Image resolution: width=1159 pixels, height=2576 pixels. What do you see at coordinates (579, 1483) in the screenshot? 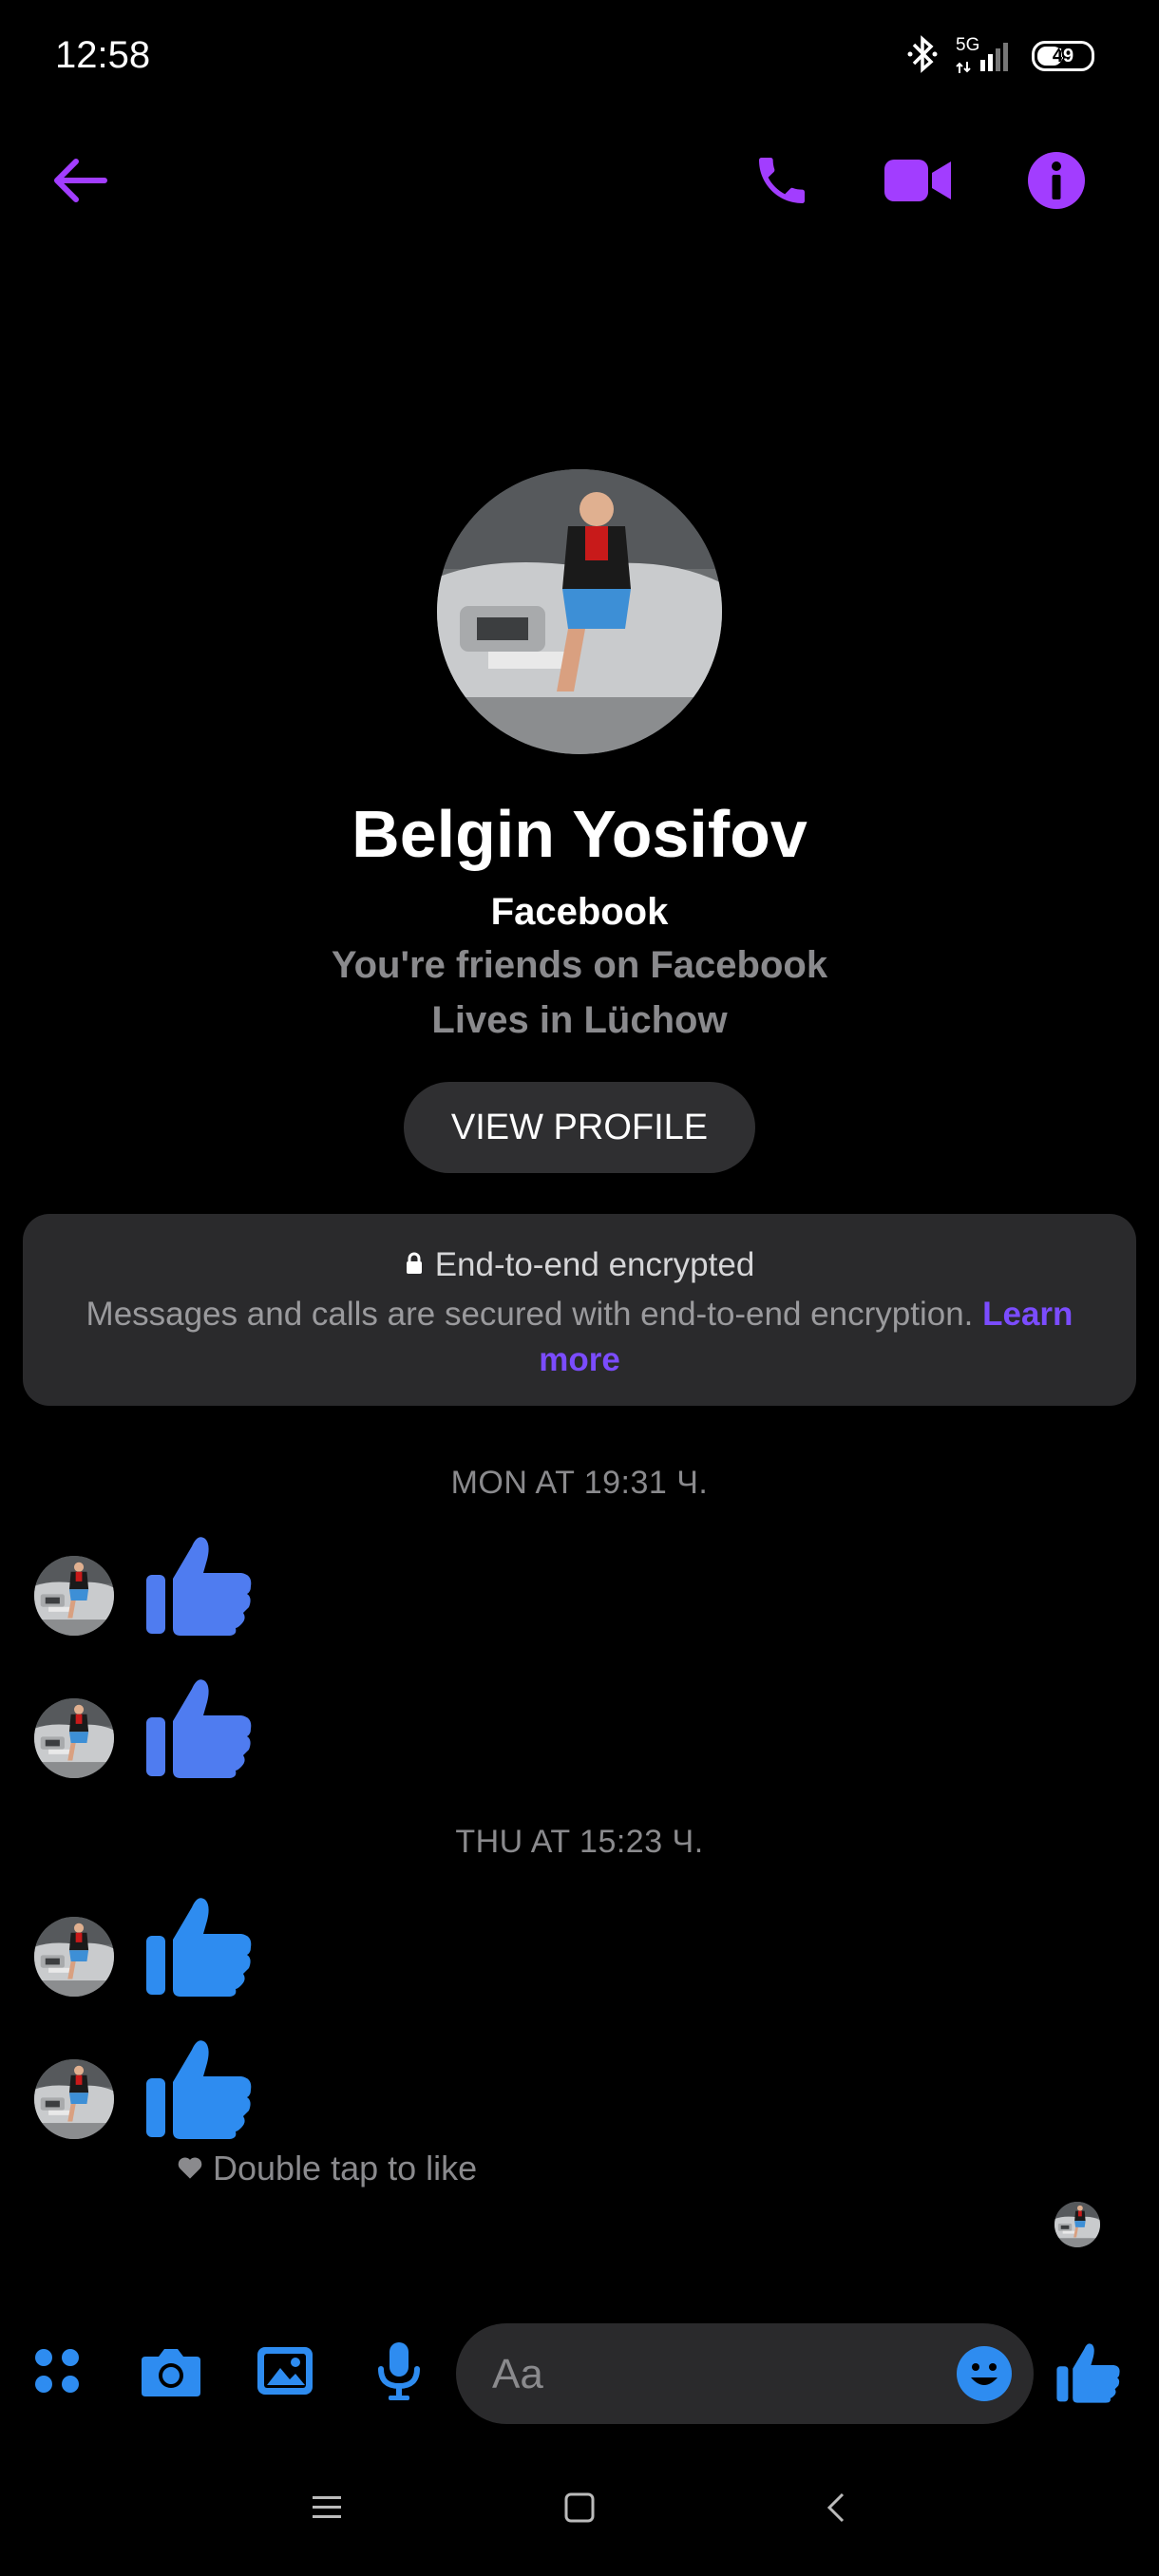
I see `timestamp: MON AT 19:31 Ч.` at bounding box center [579, 1483].